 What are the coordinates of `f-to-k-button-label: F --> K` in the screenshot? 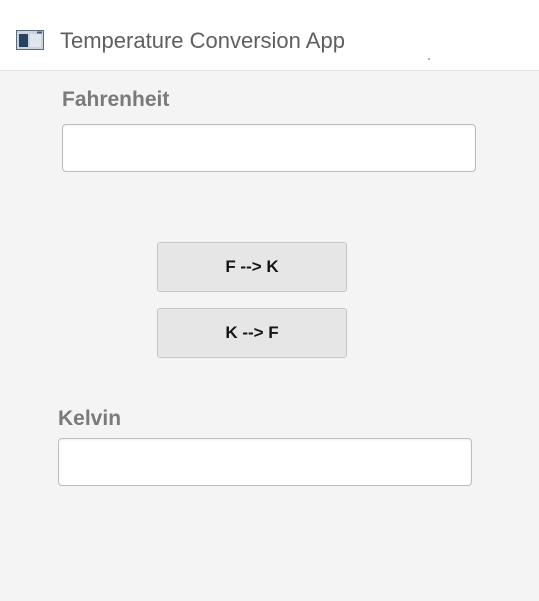 It's located at (252, 266).